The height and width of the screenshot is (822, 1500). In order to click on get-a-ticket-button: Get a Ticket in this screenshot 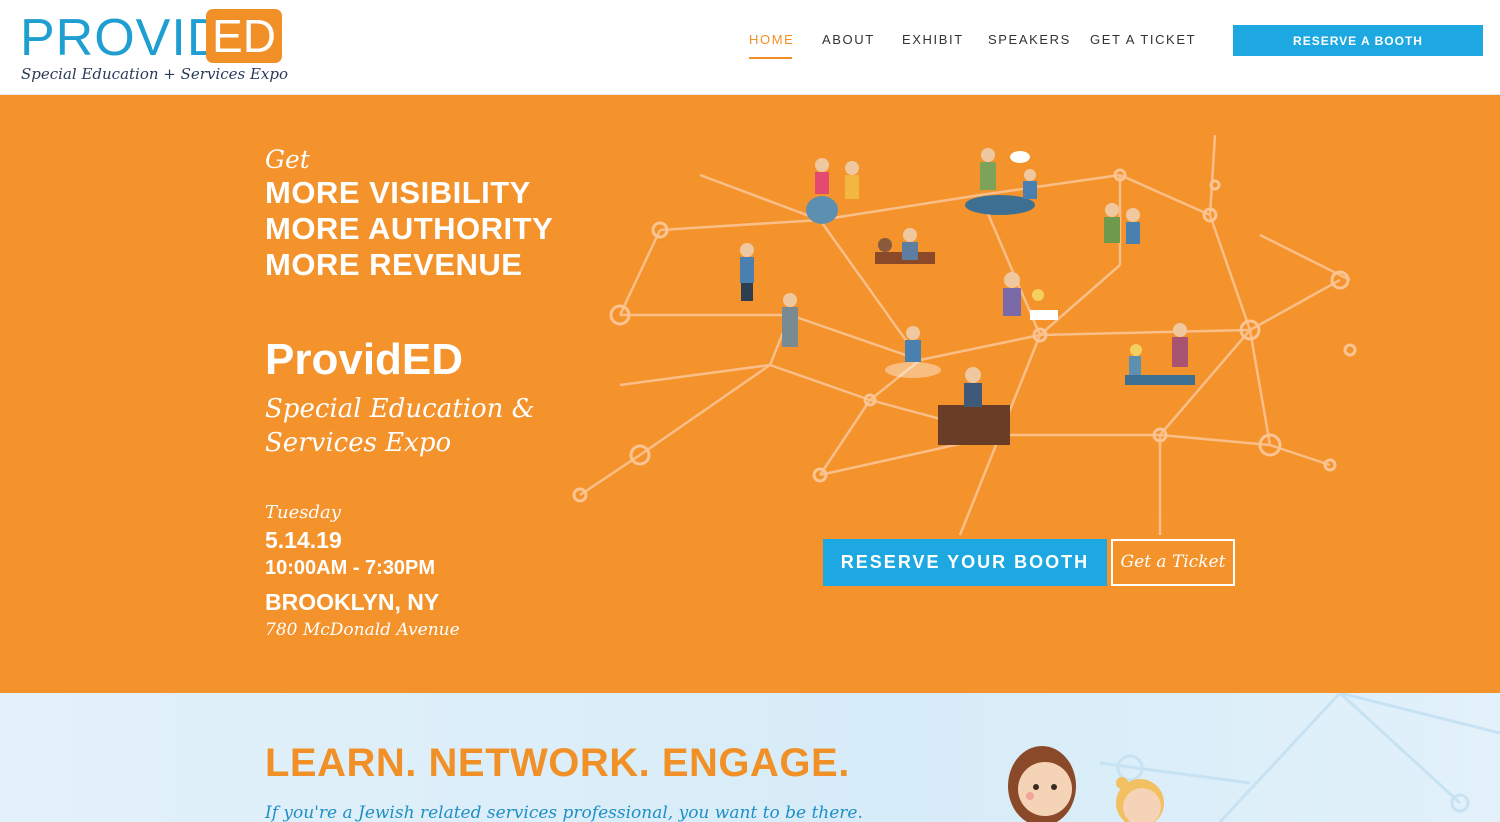, I will do `click(1173, 562)`.